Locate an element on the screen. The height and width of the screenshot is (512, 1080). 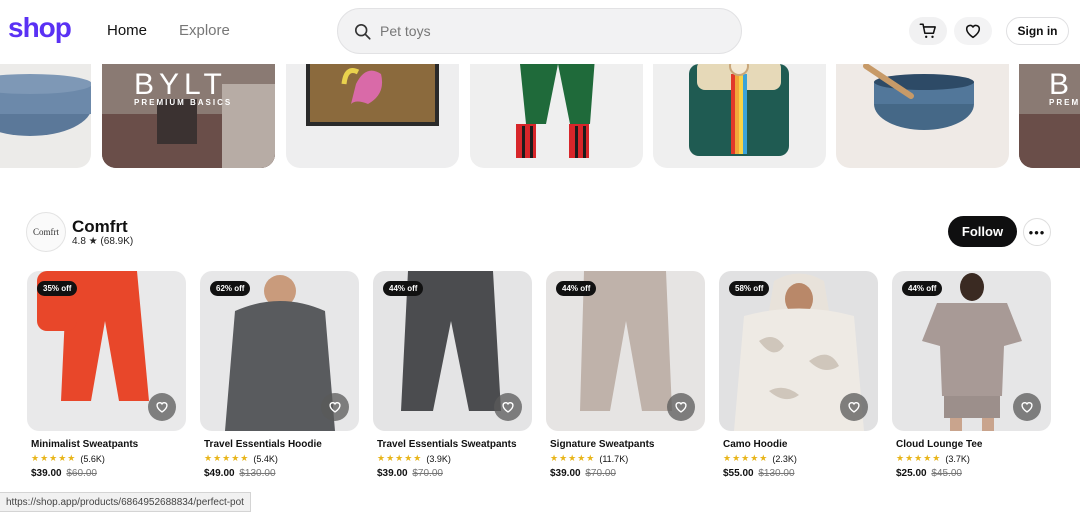
bylt-logo-subtitle: PREMIUM BASICS is located at coordinates (183, 102).